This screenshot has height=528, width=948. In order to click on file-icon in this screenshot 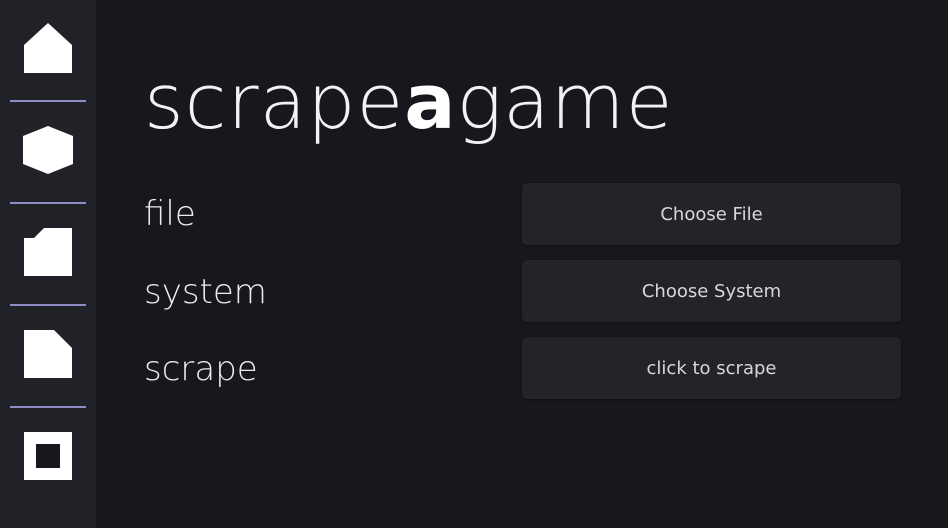, I will do `click(48, 354)`.